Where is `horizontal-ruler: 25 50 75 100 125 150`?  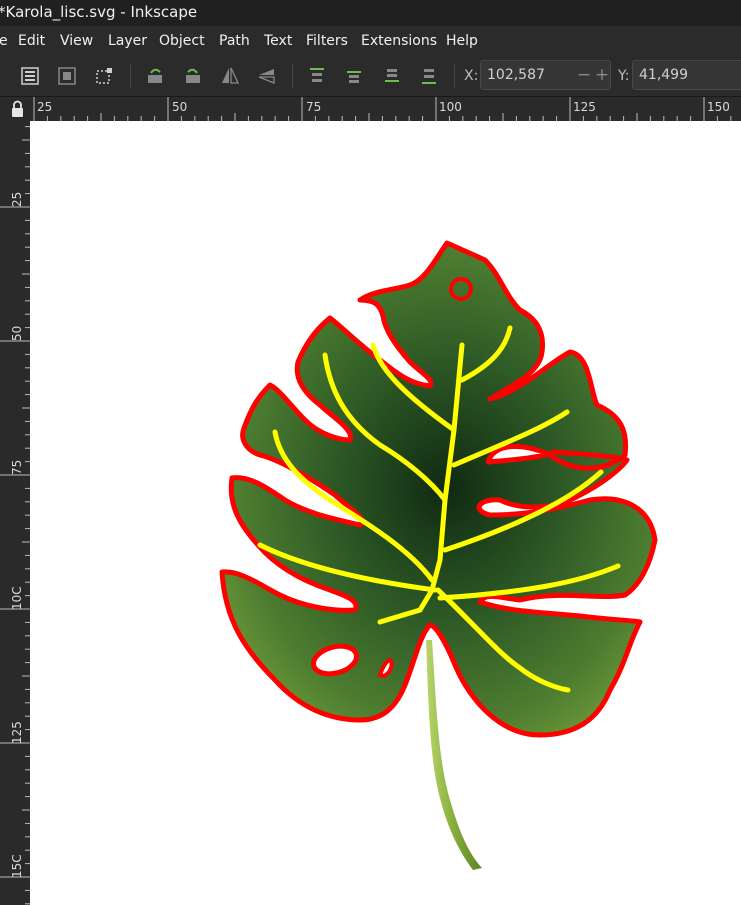
horizontal-ruler: 25 50 75 100 125 150 is located at coordinates (385, 109).